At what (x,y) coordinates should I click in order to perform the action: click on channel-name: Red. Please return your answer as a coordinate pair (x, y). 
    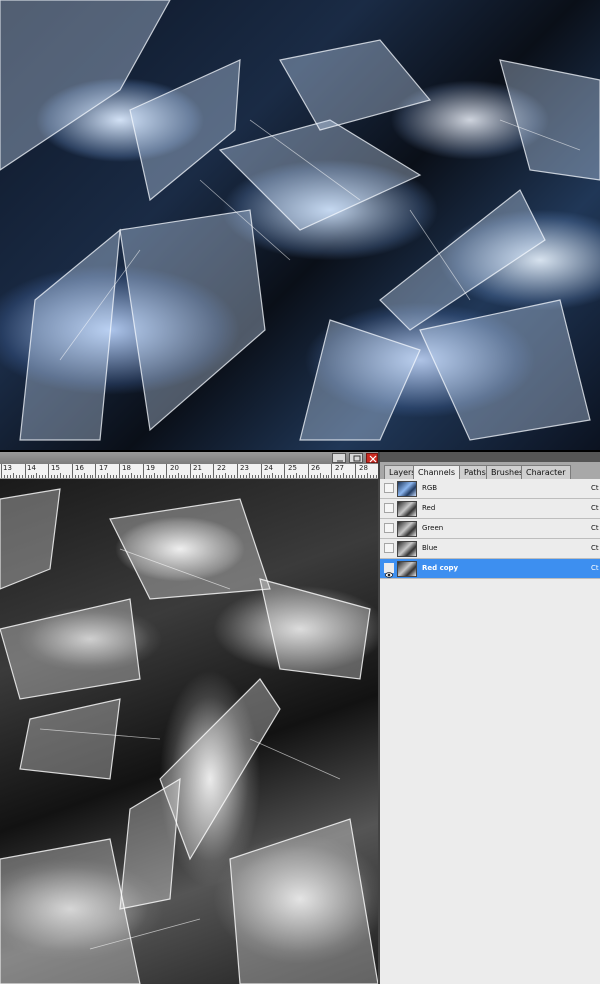
    Looking at the image, I should click on (429, 508).